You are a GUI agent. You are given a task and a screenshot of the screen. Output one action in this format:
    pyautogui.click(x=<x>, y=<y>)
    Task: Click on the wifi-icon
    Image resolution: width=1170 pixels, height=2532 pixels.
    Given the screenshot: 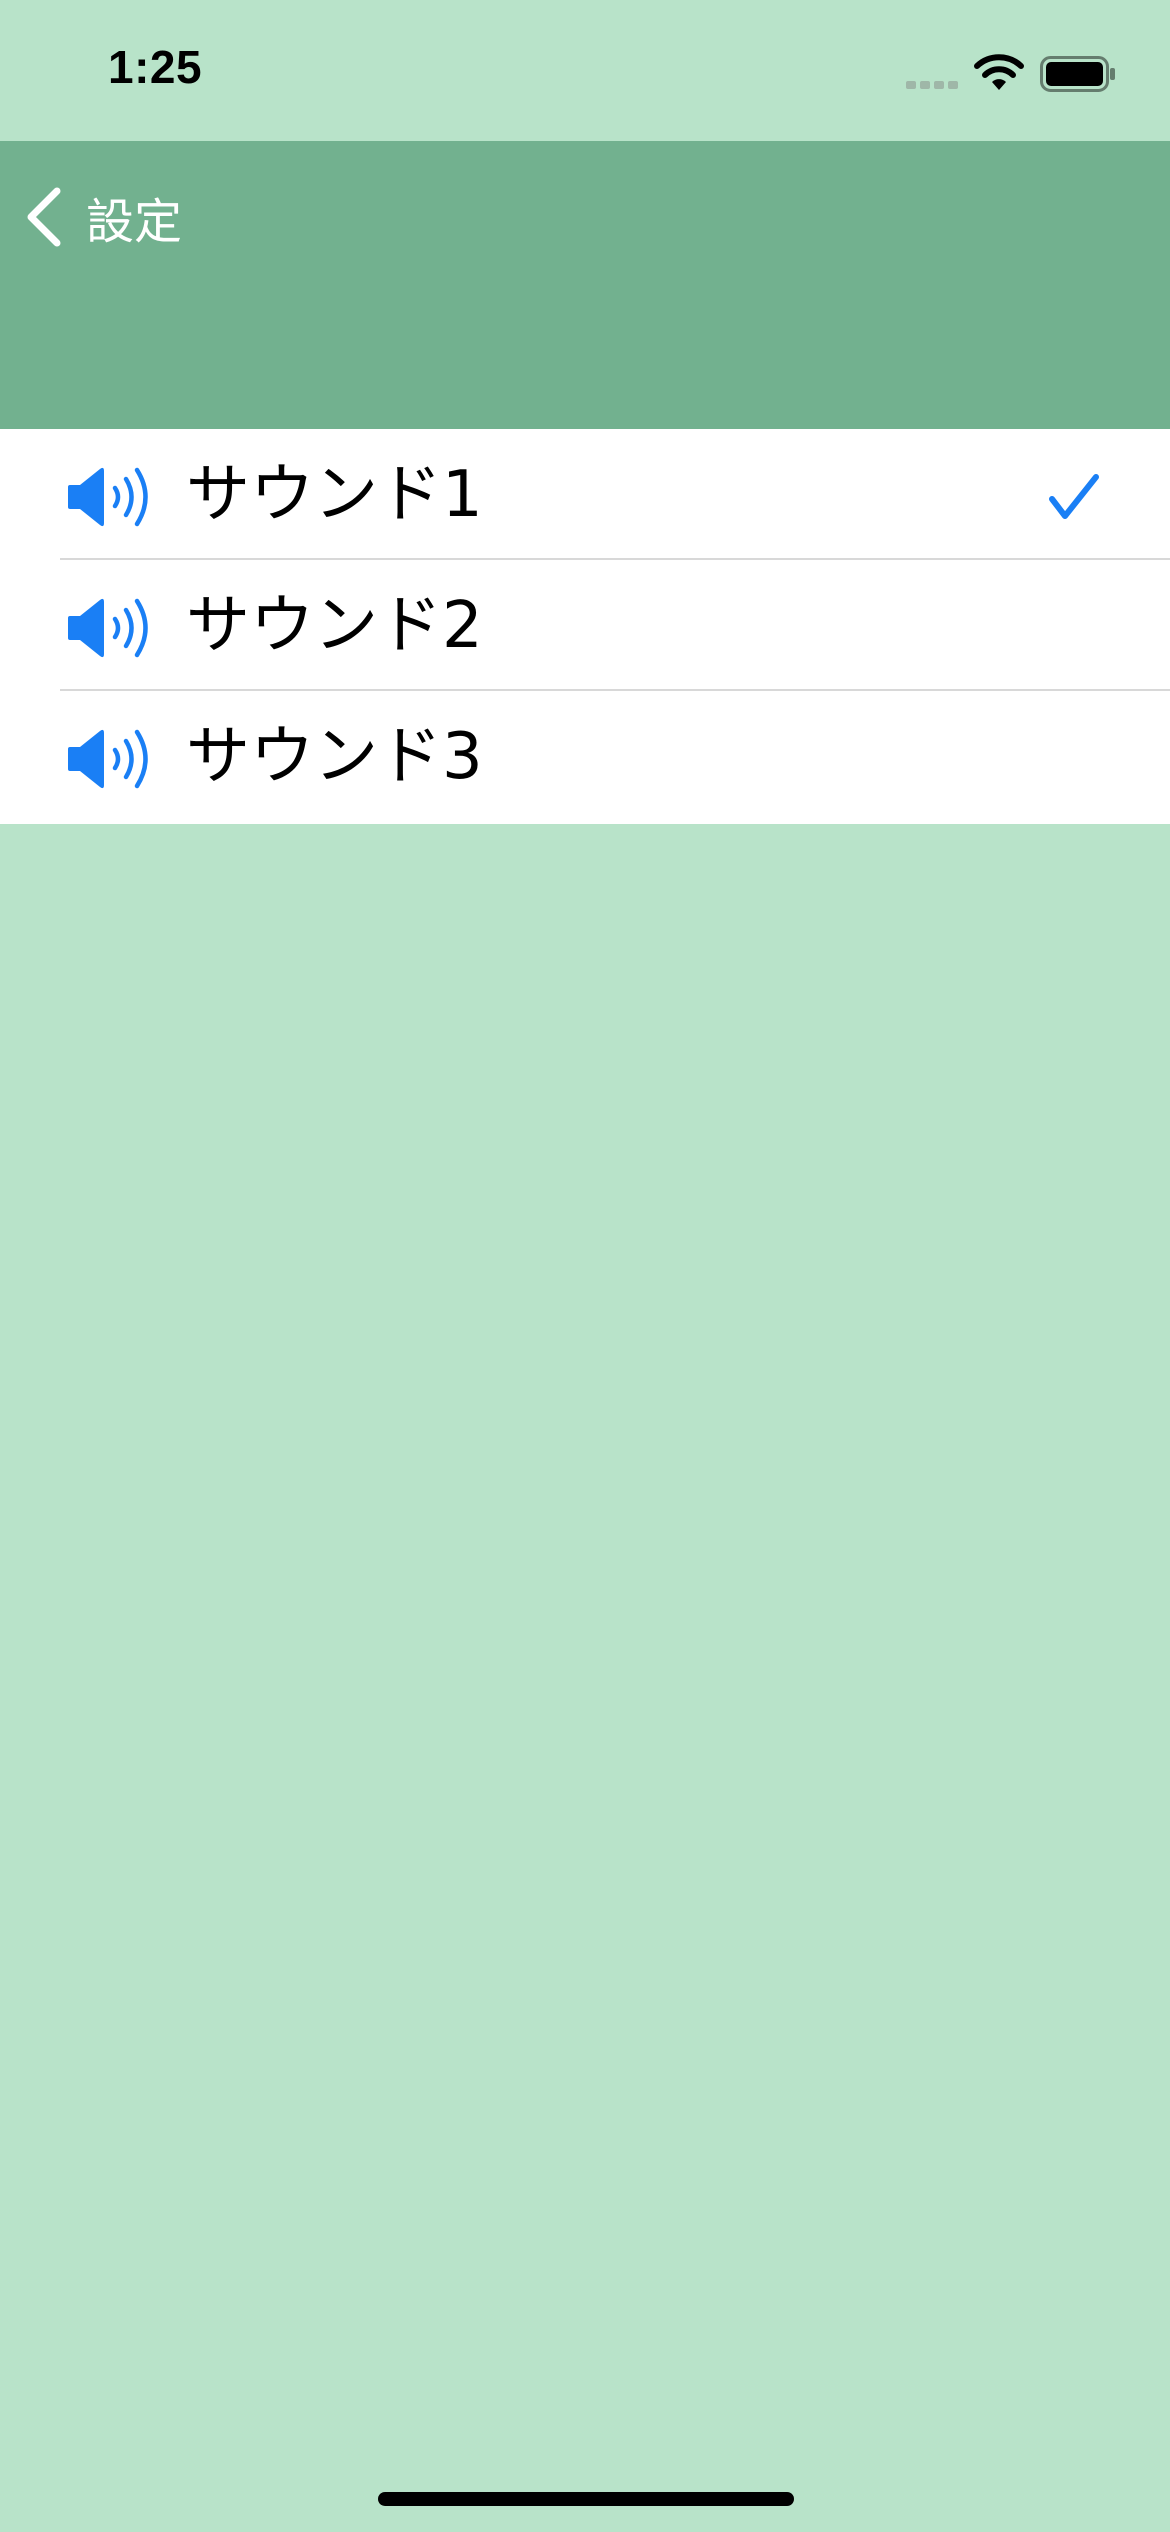 What is the action you would take?
    pyautogui.click(x=999, y=72)
    